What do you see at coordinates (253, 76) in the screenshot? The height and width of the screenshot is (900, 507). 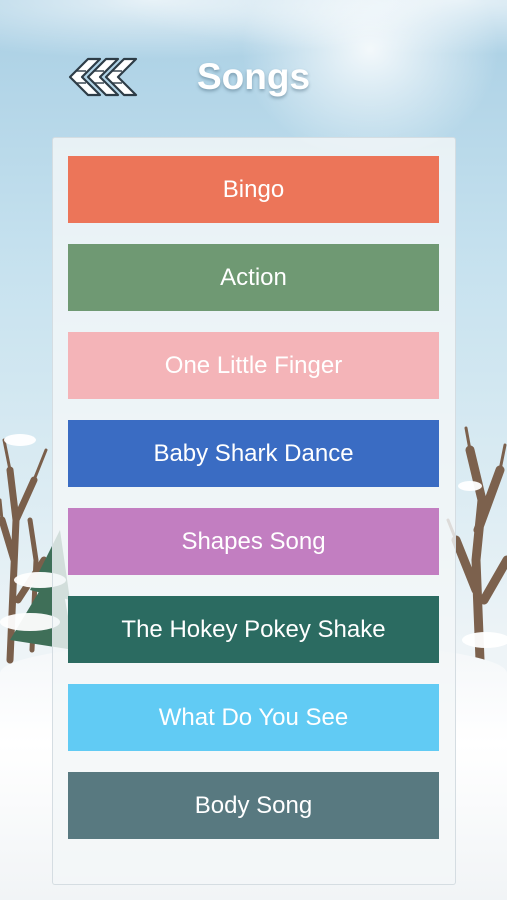 I see `page-title: Songs` at bounding box center [253, 76].